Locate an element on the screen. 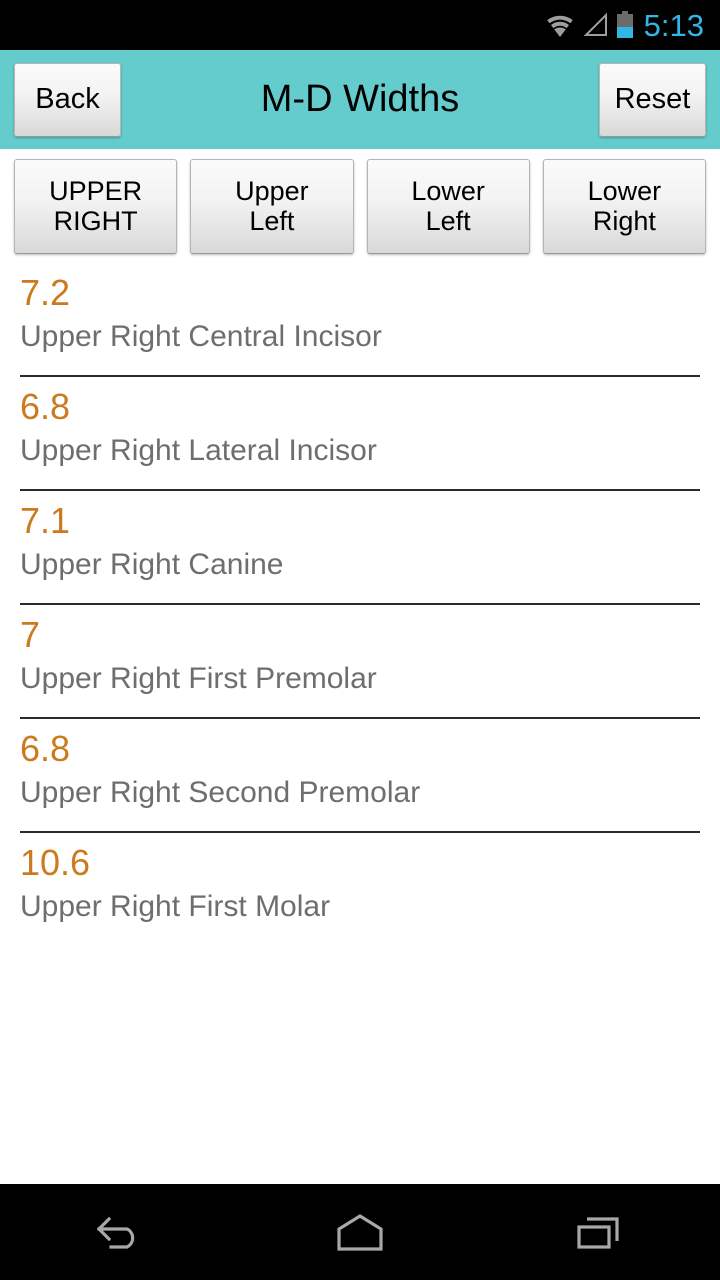 The height and width of the screenshot is (1280, 720). home-nav-icon is located at coordinates (360, 1232).